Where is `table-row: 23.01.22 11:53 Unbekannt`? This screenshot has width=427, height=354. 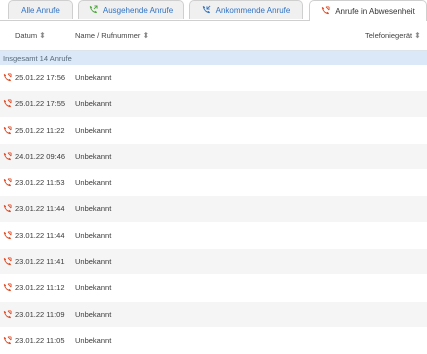
table-row: 23.01.22 11:53 Unbekannt is located at coordinates (213, 183).